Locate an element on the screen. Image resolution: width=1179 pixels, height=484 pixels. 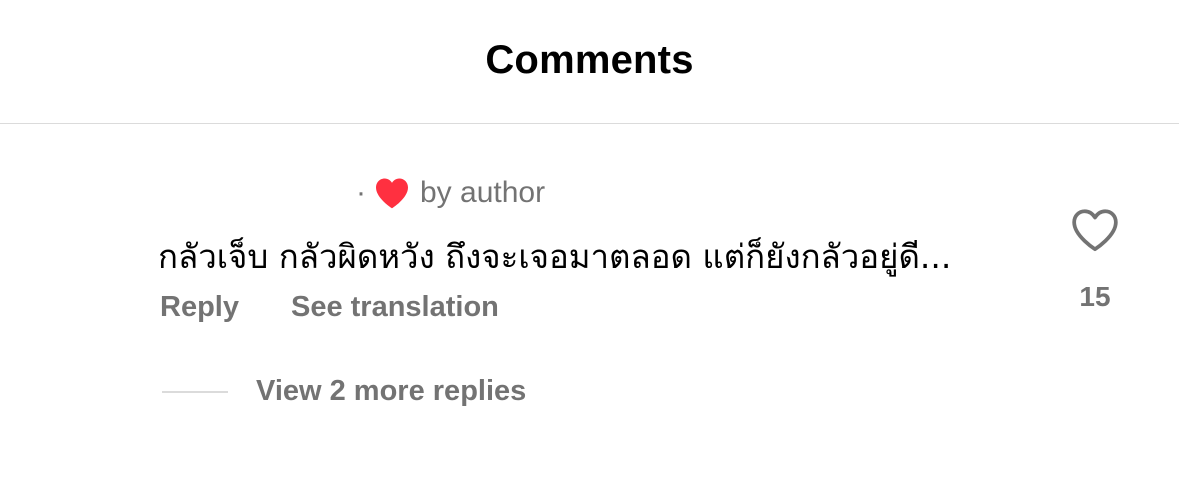
comment-meta: · by author is located at coordinates (450, 193).